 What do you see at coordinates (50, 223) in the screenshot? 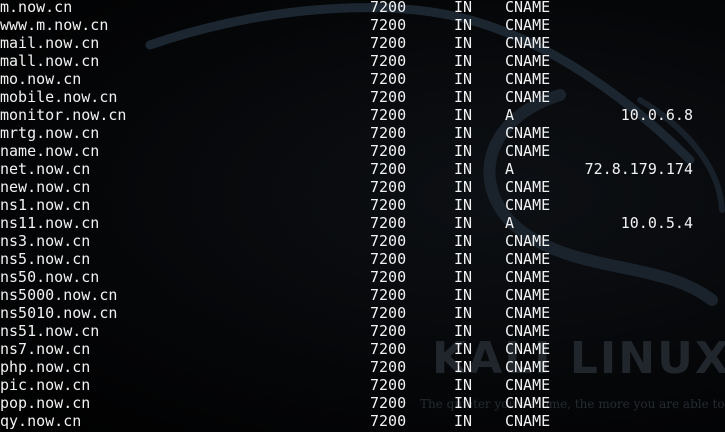
I see `record-hostname: ns11.now.cn` at bounding box center [50, 223].